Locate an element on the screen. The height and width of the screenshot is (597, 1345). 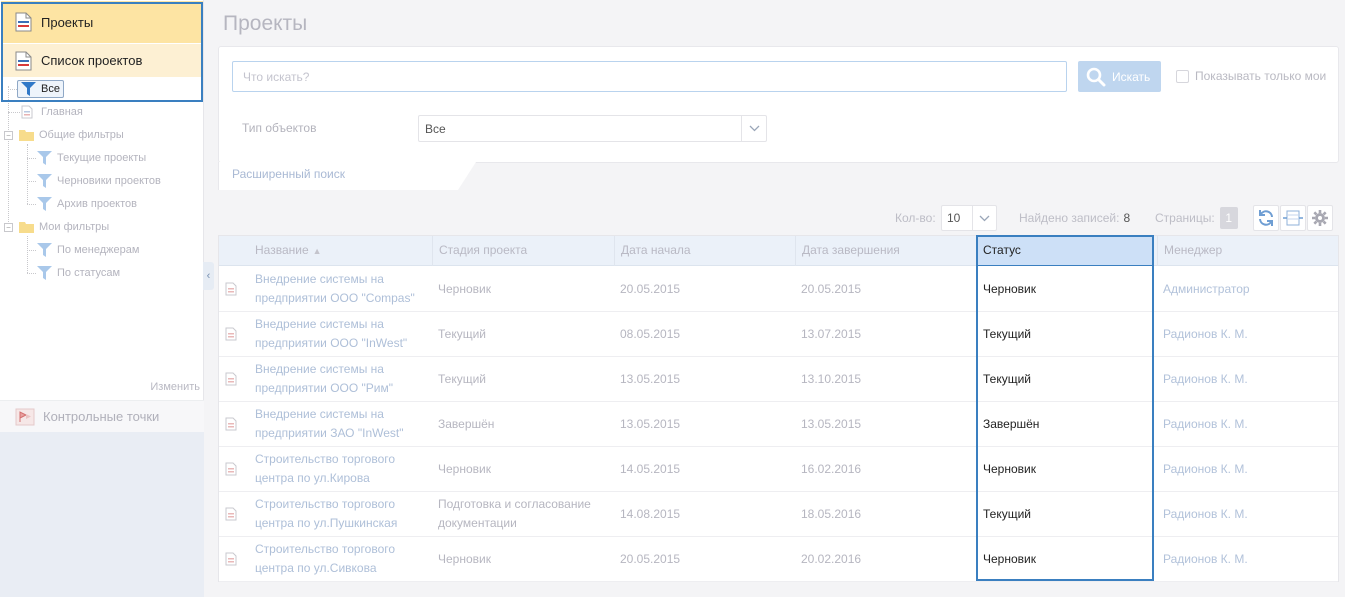
column-header-start: Дата начала is located at coordinates (704, 251).